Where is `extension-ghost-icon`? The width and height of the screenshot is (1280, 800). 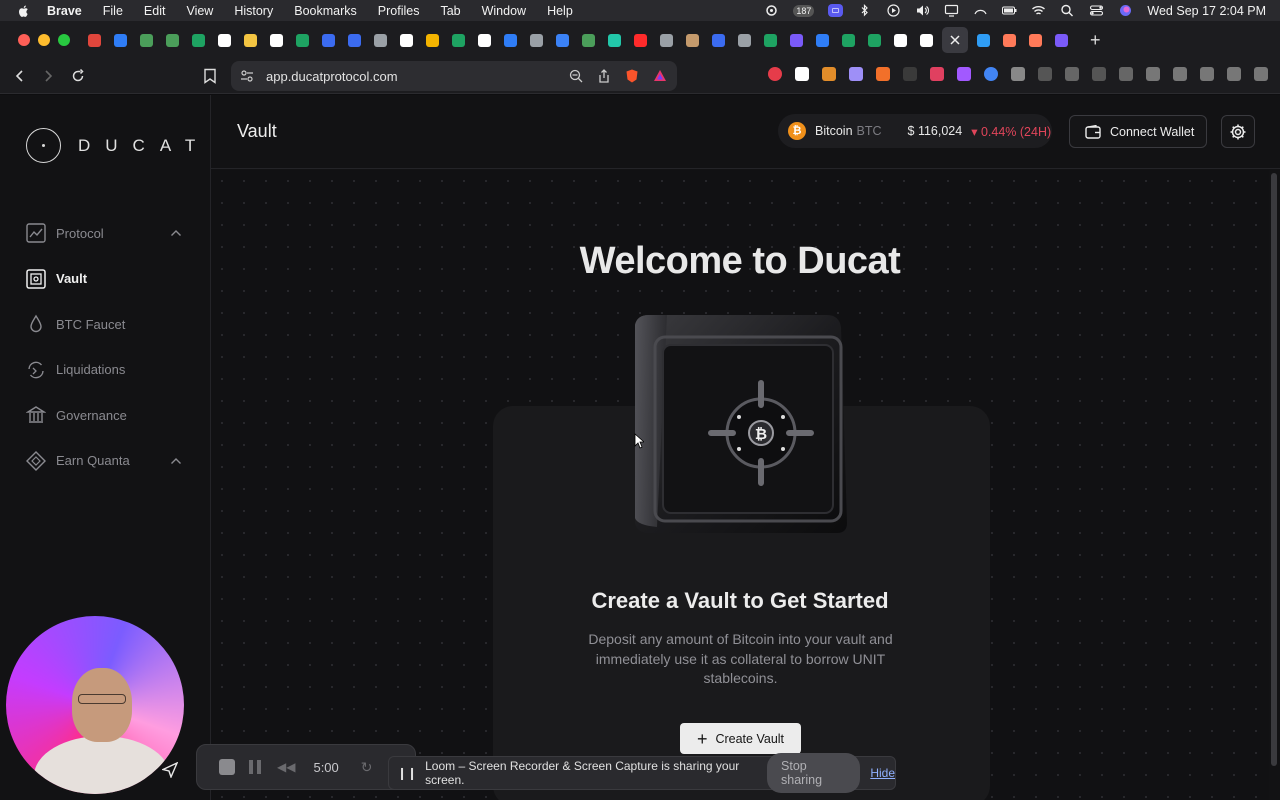 extension-ghost-icon is located at coordinates (856, 74).